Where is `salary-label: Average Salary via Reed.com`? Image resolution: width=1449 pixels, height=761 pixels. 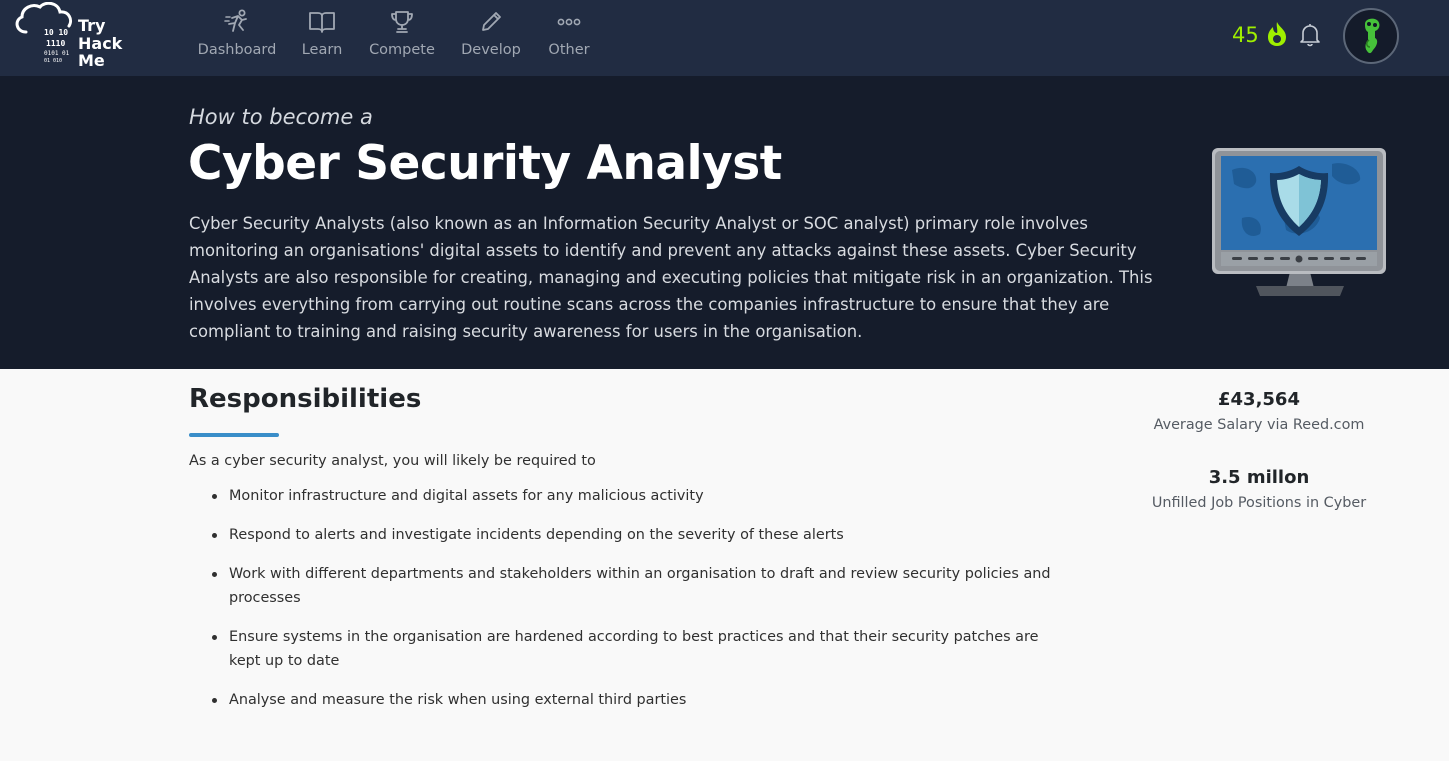 salary-label: Average Salary via Reed.com is located at coordinates (1259, 425).